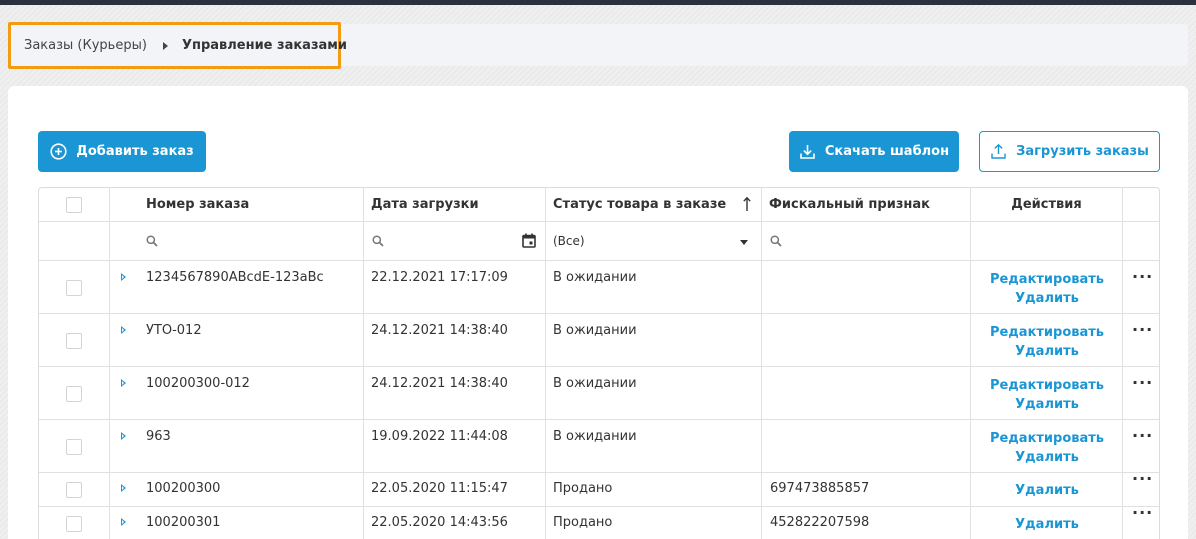 The height and width of the screenshot is (539, 1196). I want to click on header-upload-date: Дата загрузки, so click(455, 204).